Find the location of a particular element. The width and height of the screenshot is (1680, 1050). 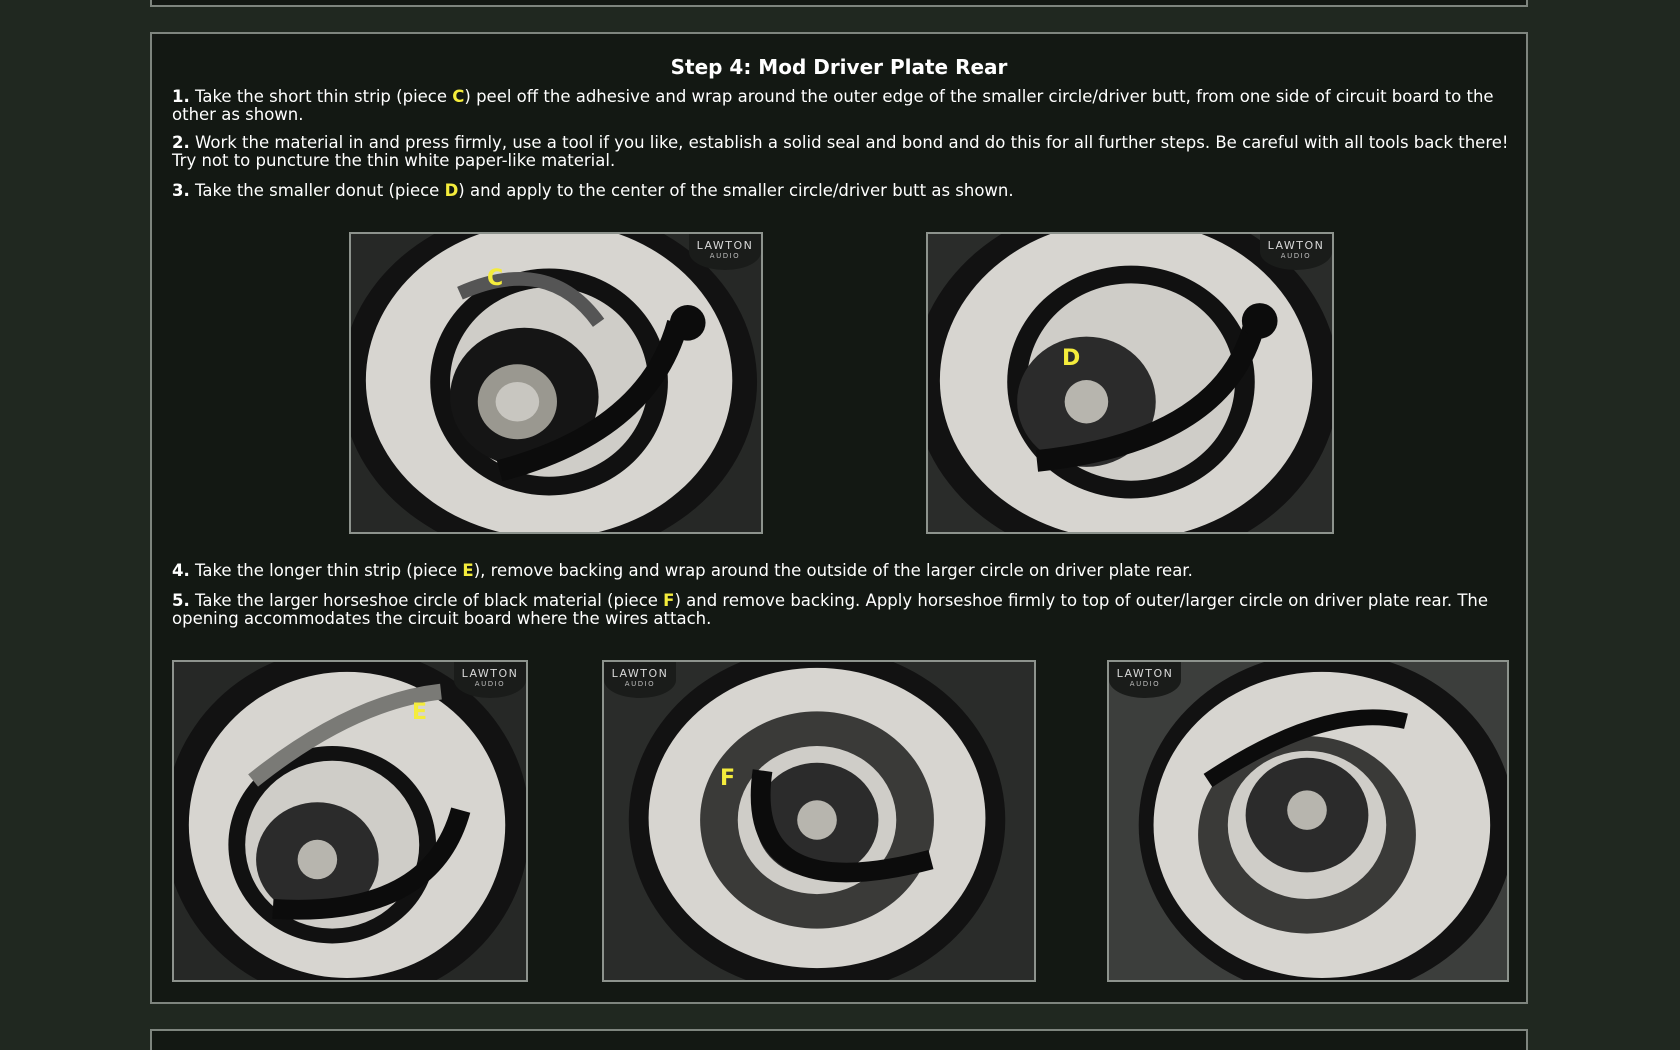

piece-letter: C is located at coordinates (458, 96).